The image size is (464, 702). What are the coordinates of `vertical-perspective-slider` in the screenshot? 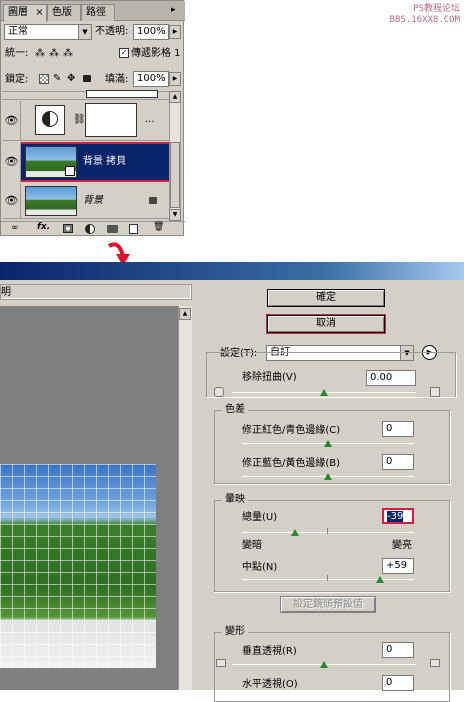 It's located at (324, 664).